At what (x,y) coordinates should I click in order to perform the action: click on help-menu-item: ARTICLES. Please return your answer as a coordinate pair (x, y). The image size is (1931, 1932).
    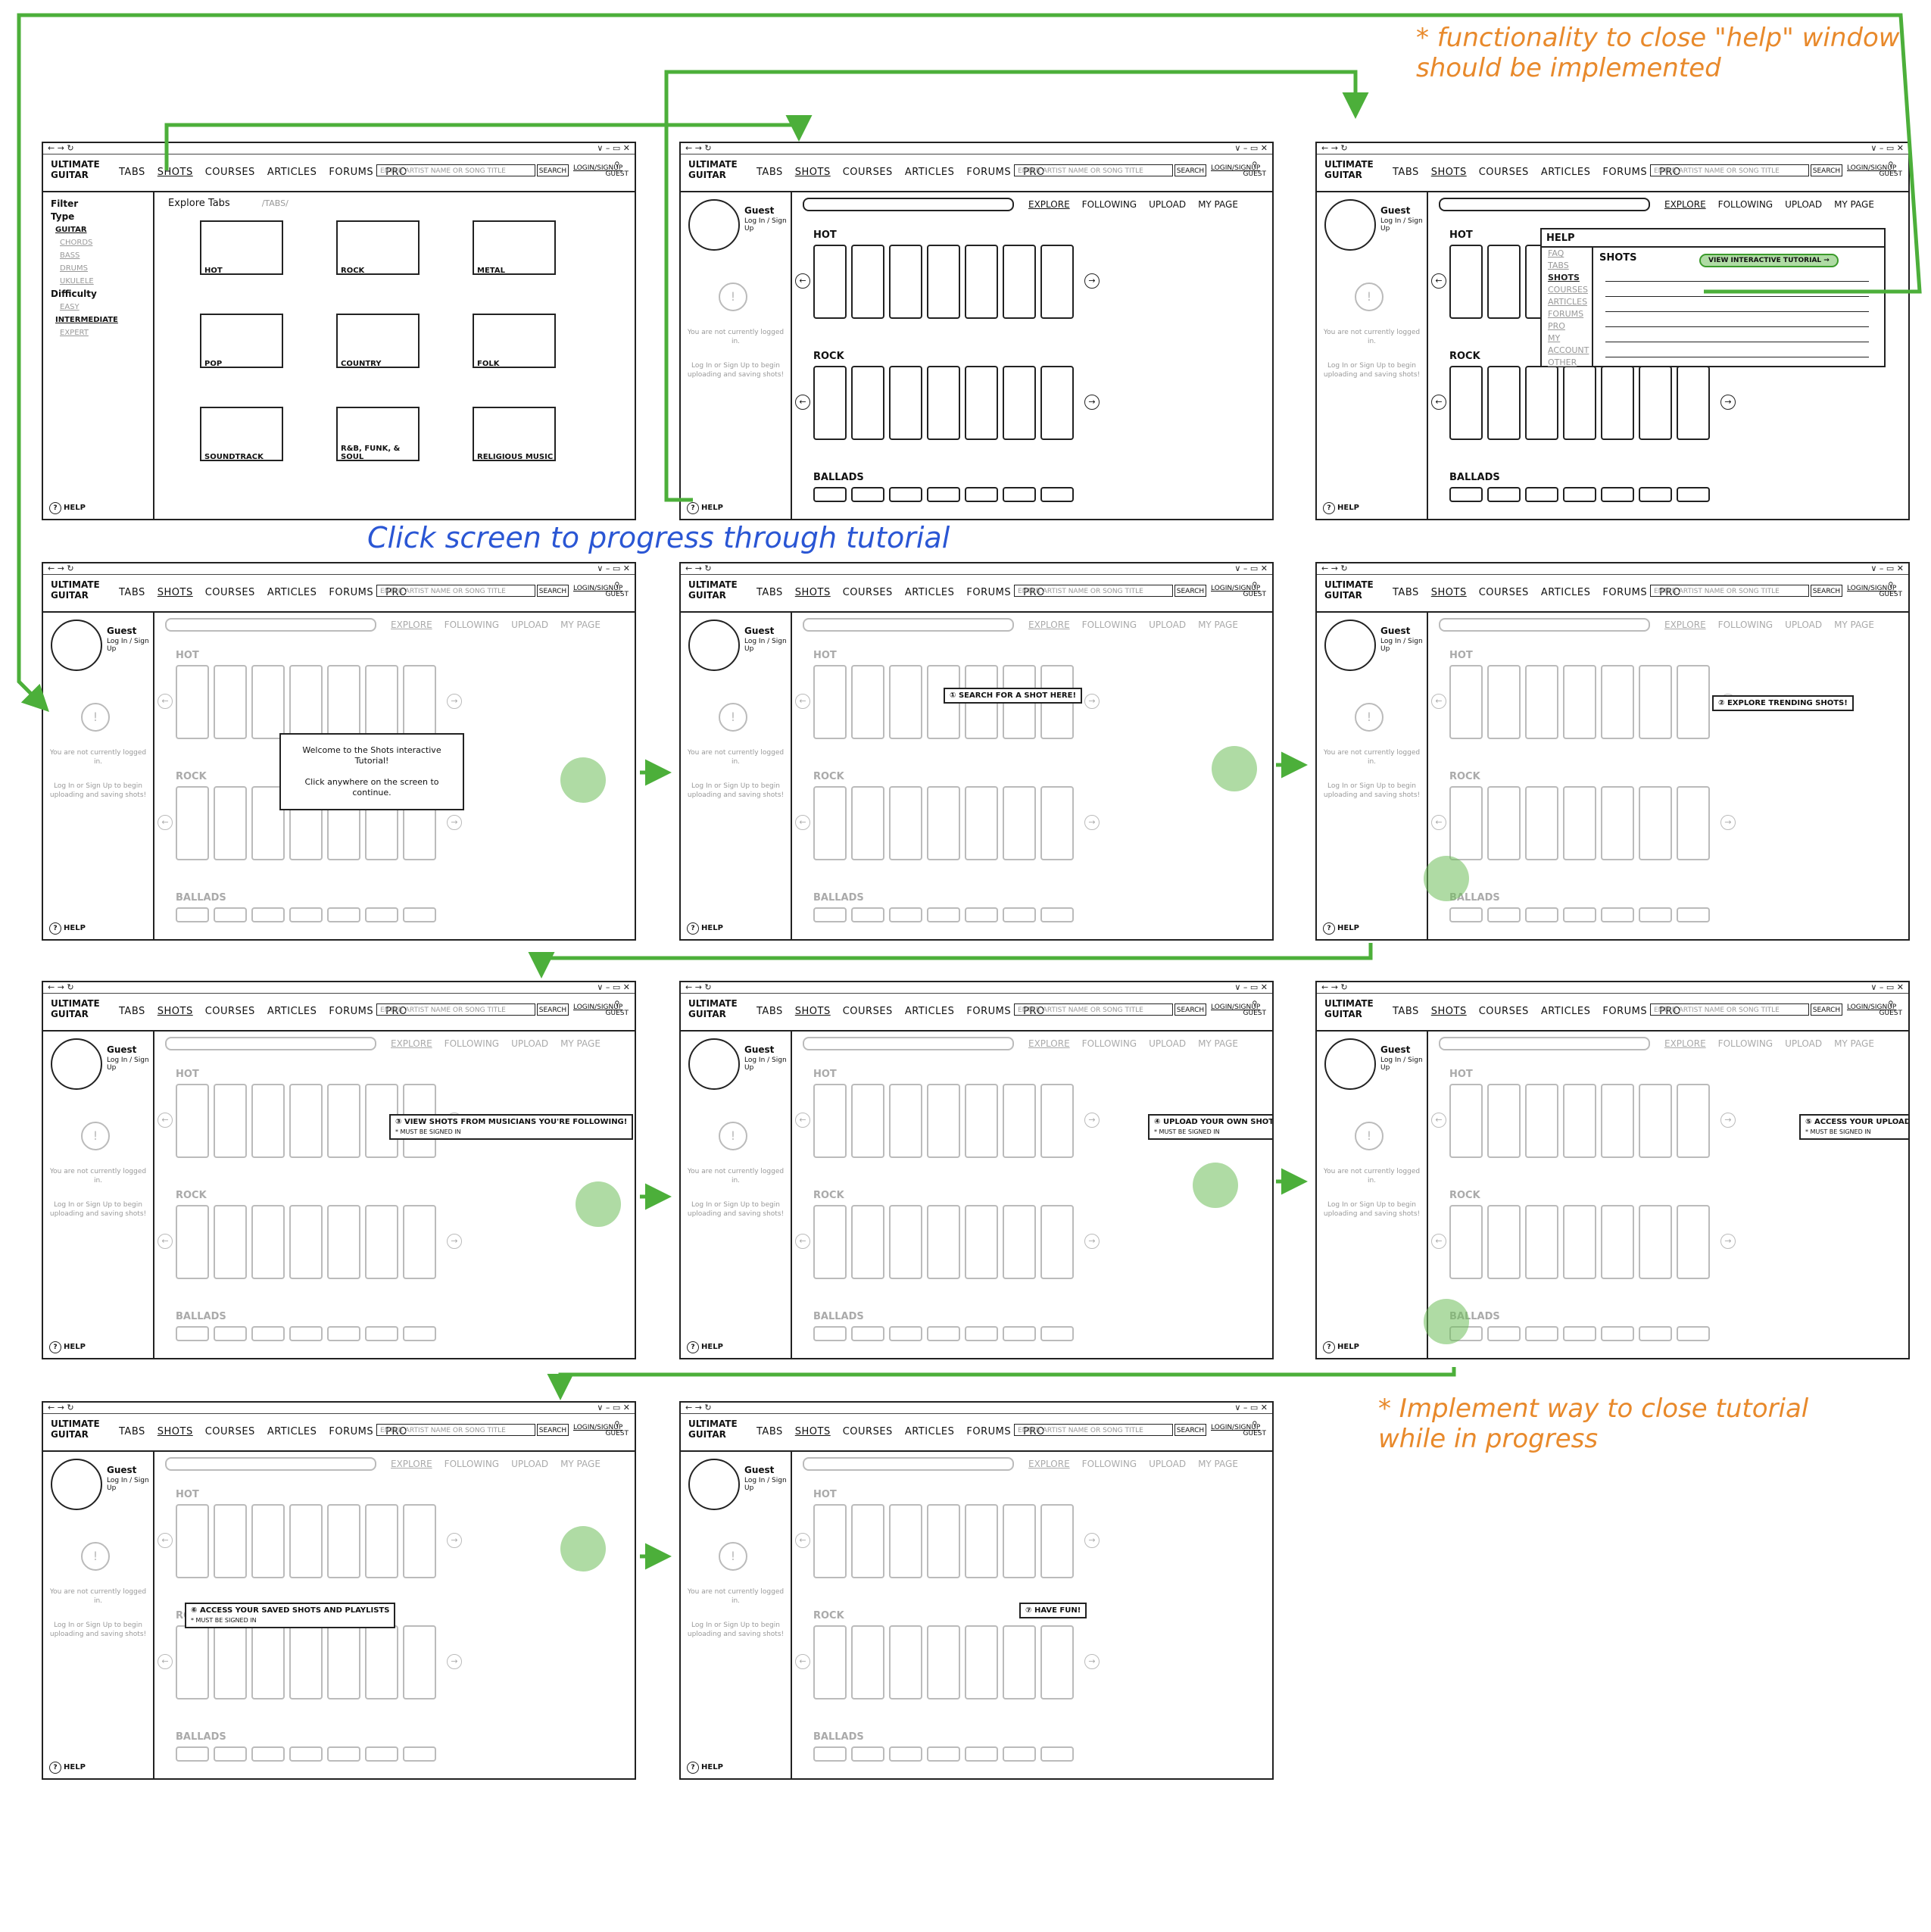
    Looking at the image, I should click on (1567, 302).